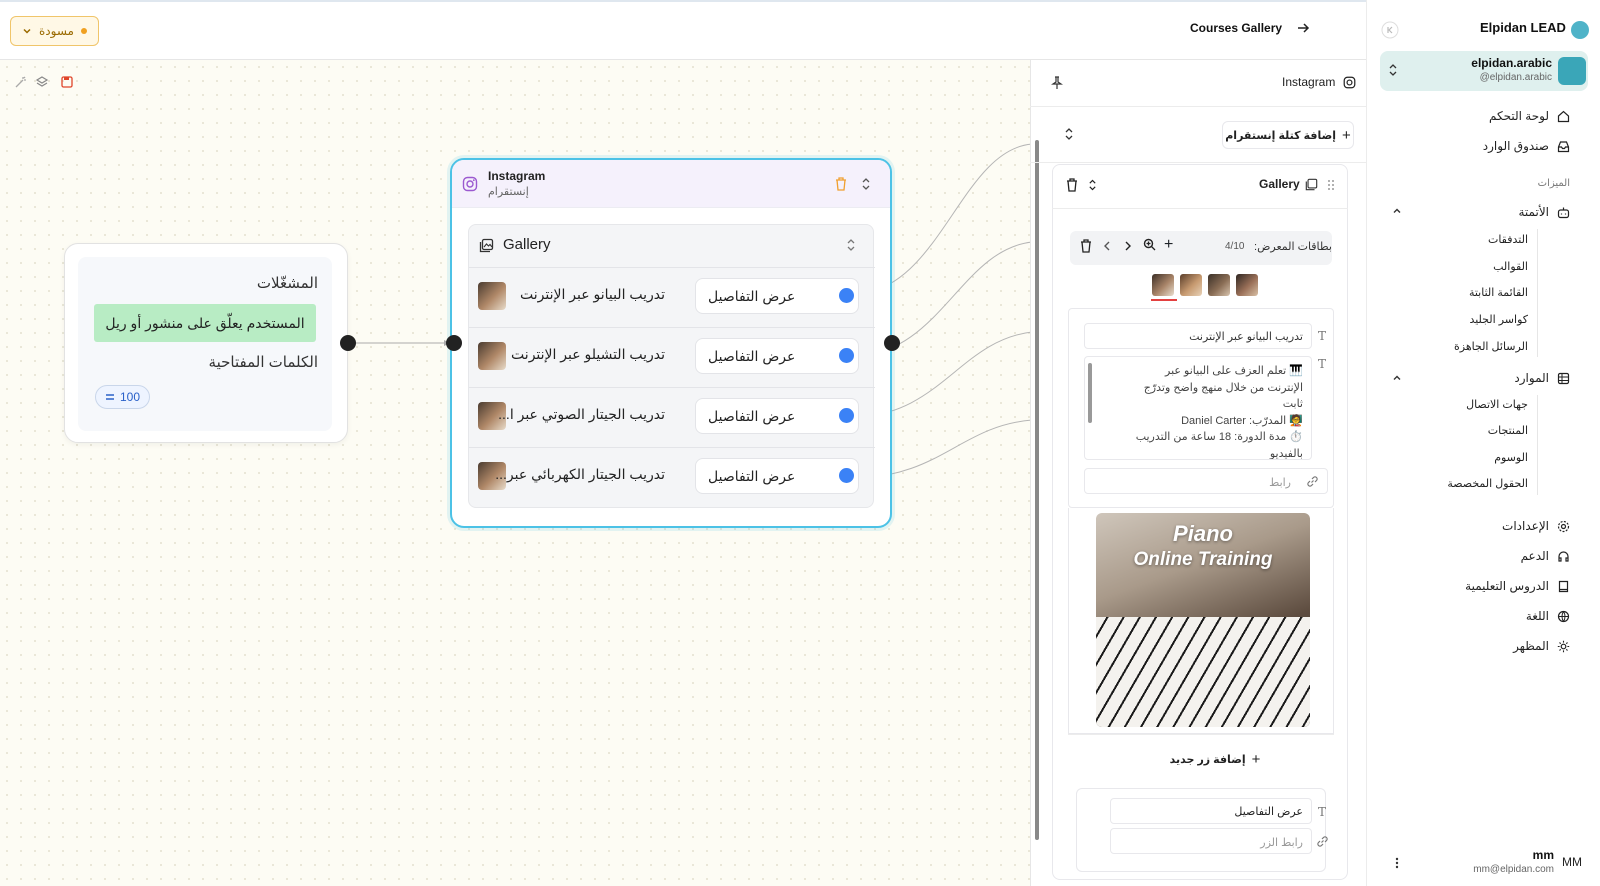  I want to click on nav-label: الإعدادات, so click(1525, 526).